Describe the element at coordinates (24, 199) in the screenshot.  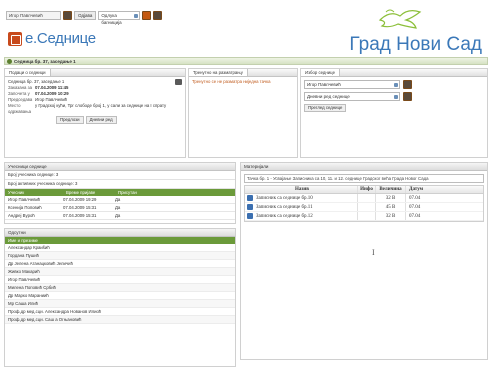
I see `participant-name: Игор Павлчевић` at that location.